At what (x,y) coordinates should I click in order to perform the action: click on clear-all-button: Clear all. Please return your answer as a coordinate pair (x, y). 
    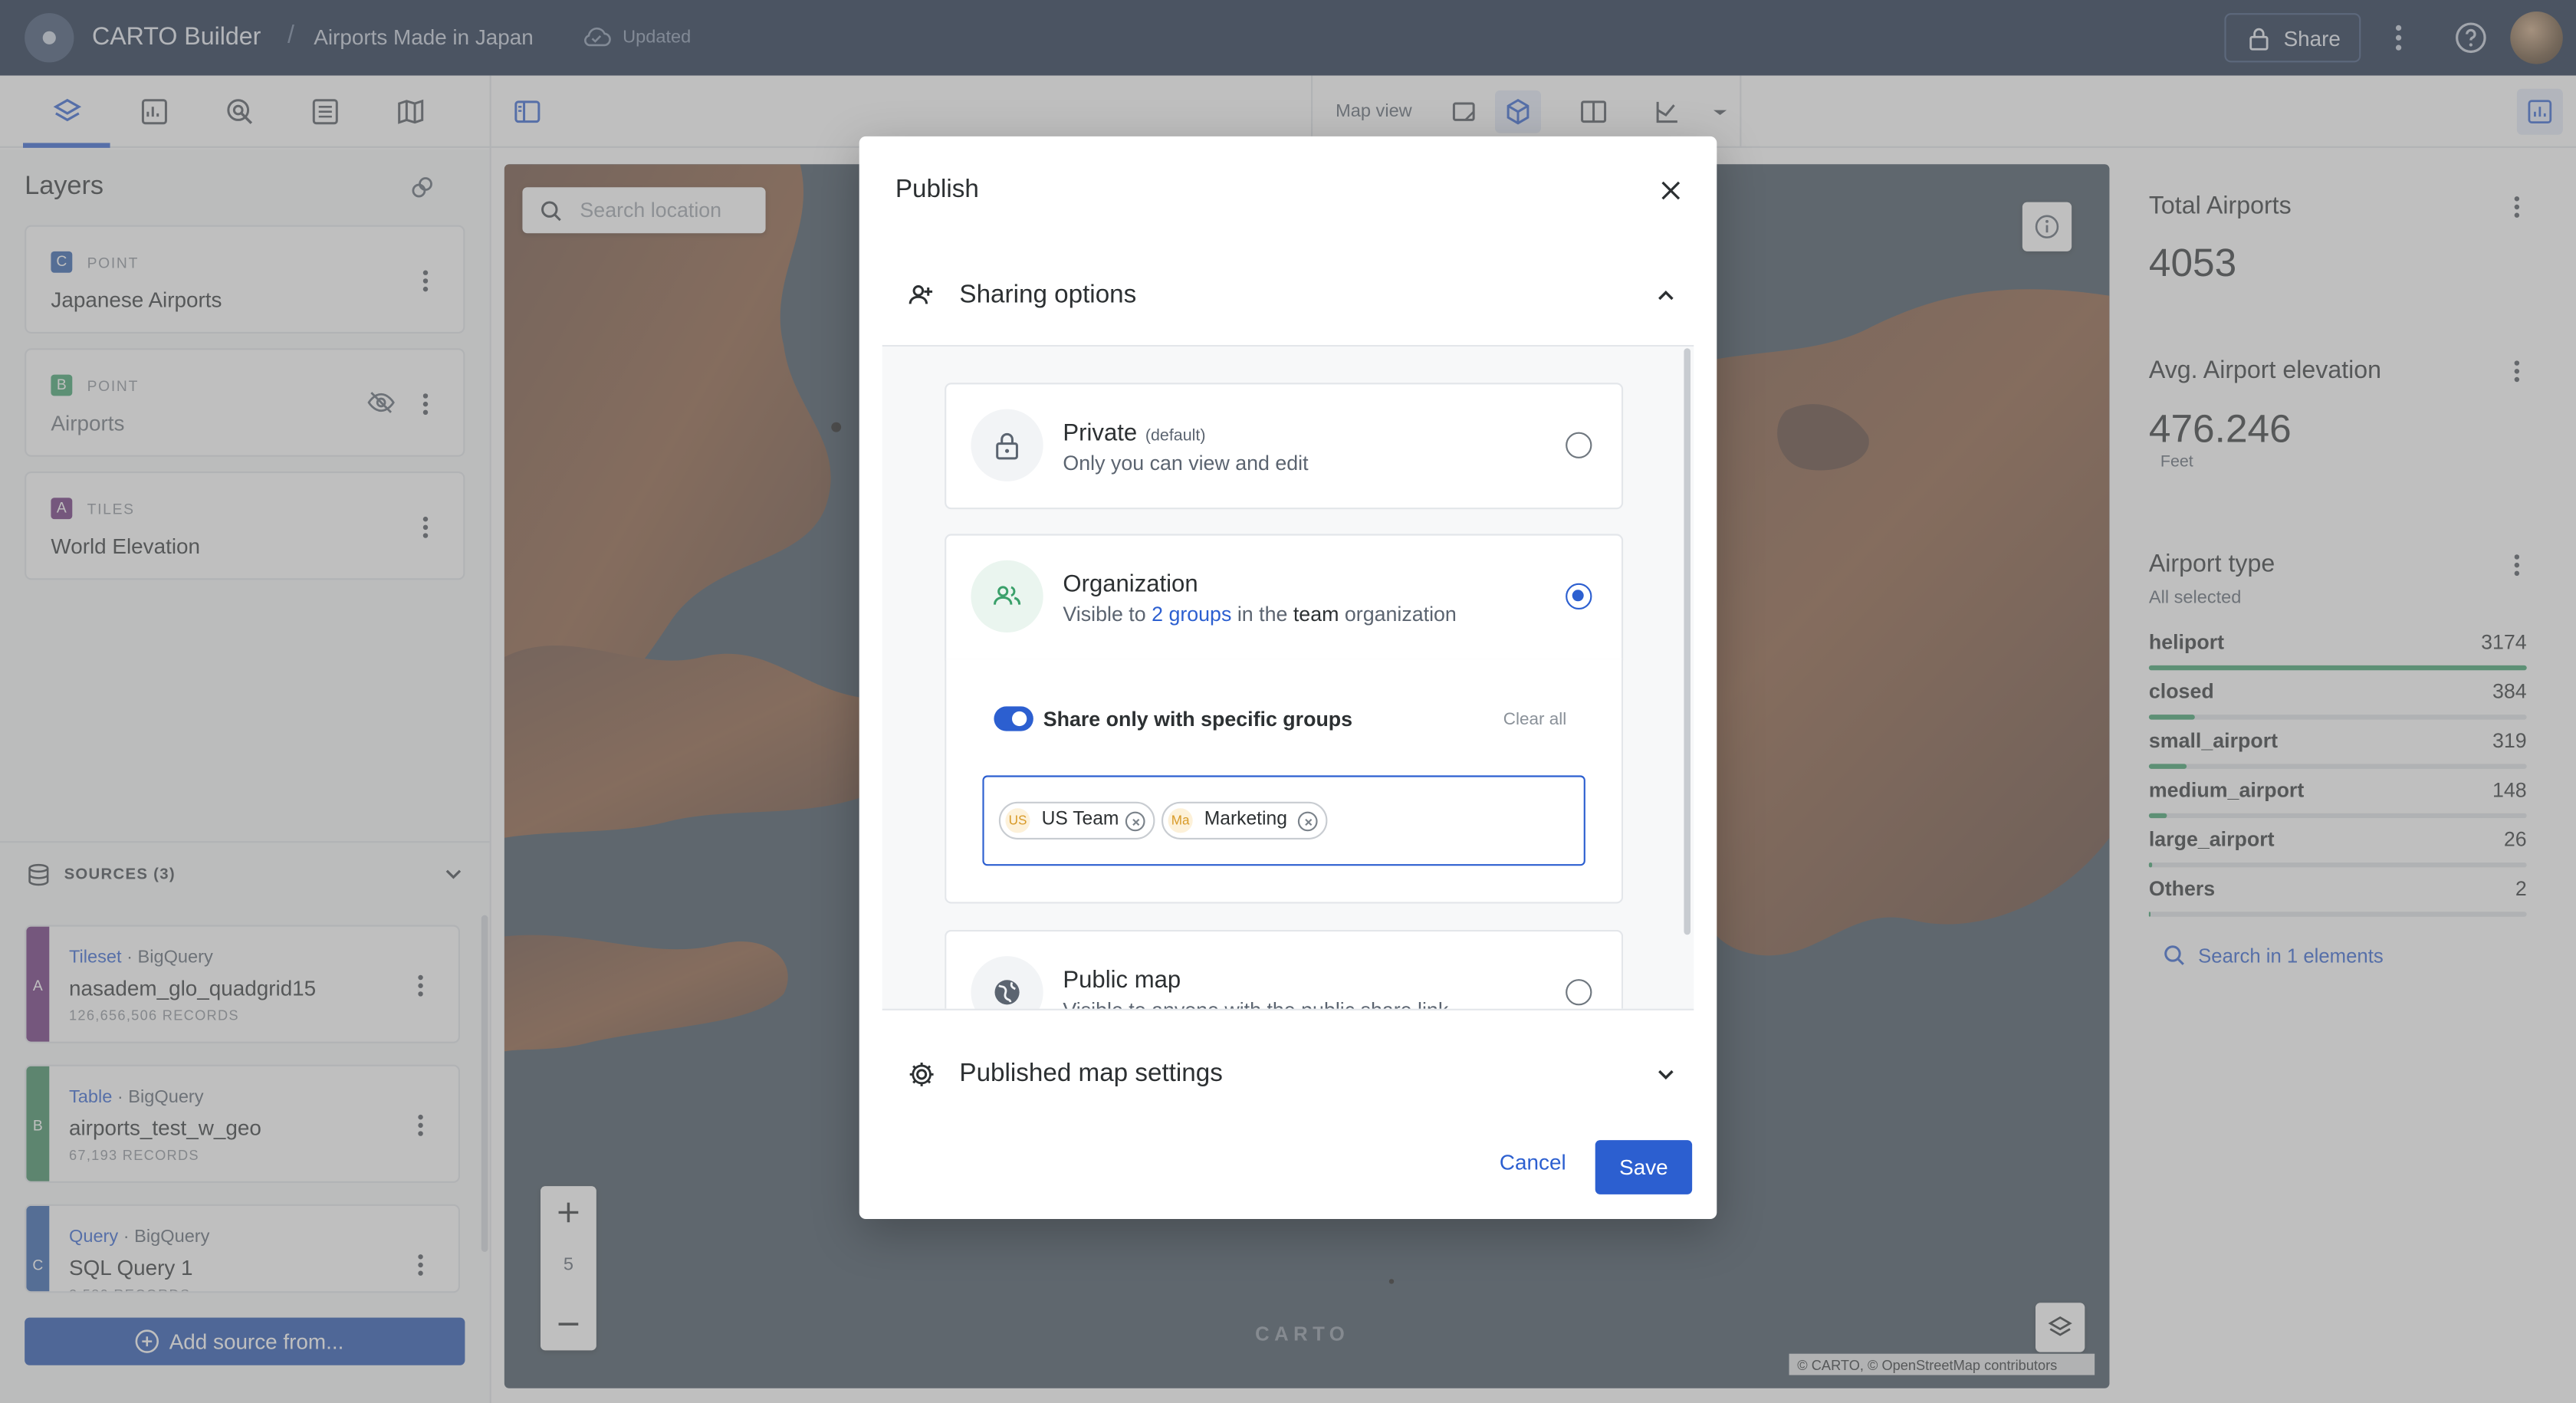
    Looking at the image, I should click on (1535, 720).